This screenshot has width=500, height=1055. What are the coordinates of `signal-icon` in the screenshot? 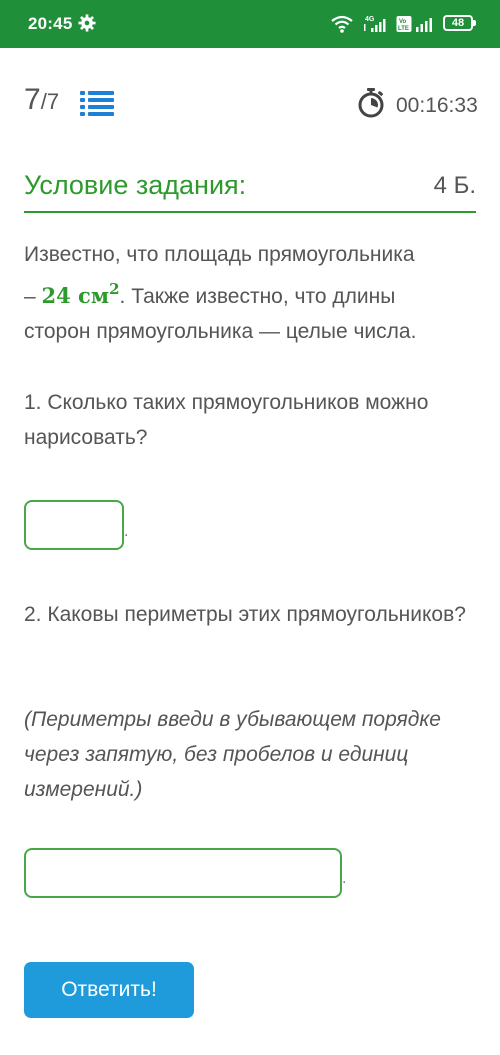 It's located at (424, 25).